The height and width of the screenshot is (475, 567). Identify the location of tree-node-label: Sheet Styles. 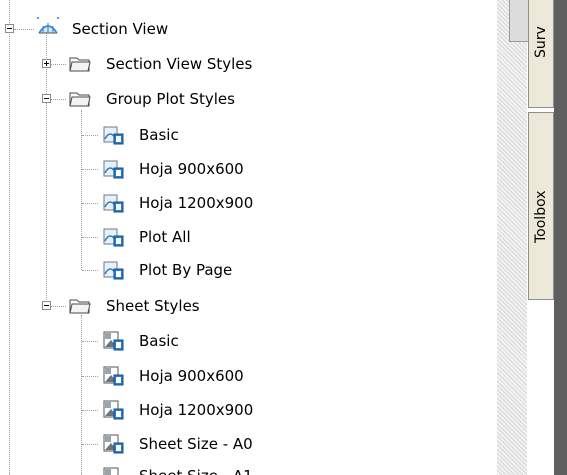
(153, 306).